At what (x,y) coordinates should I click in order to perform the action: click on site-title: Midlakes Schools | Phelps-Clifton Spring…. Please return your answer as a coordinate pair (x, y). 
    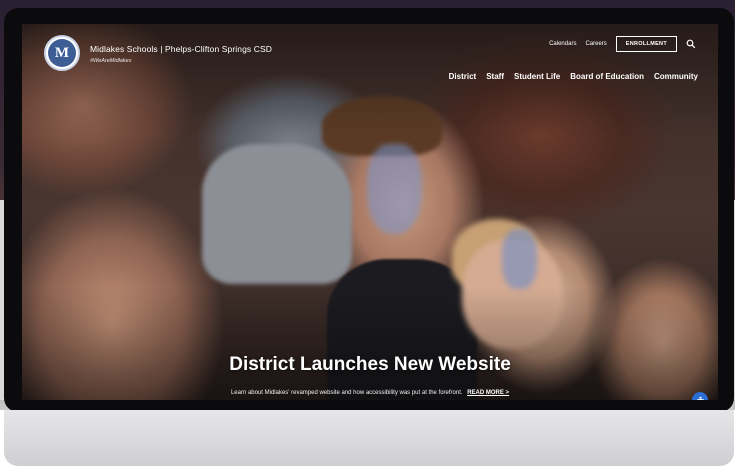
    Looking at the image, I should click on (181, 49).